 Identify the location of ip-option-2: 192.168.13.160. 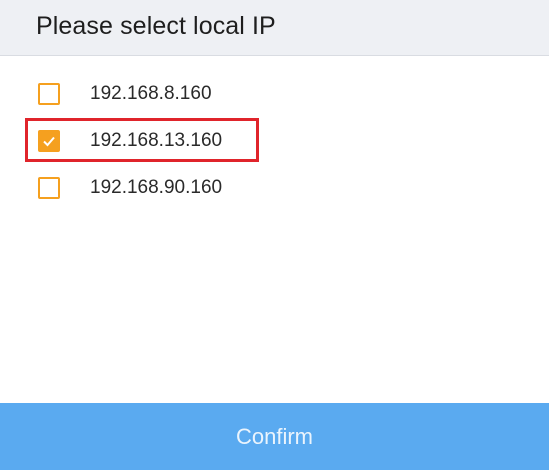
(130, 141).